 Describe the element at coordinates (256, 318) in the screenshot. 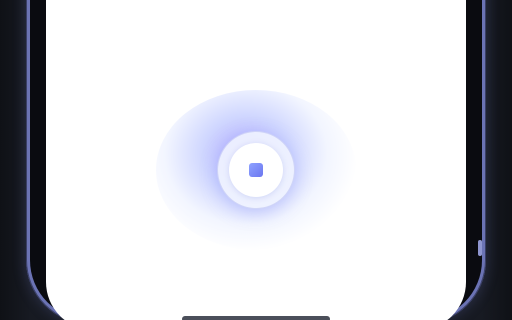

I see `home-indicator` at that location.